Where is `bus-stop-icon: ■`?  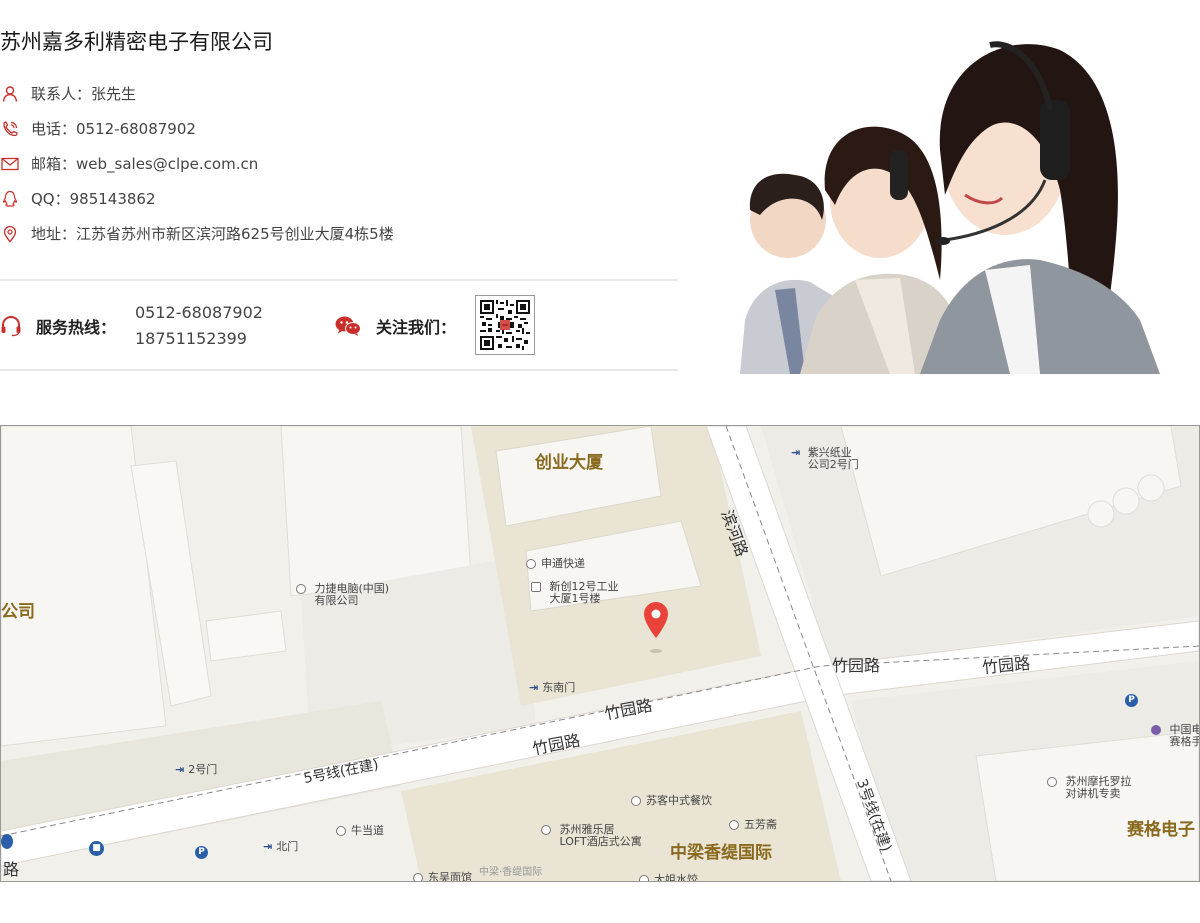 bus-stop-icon: ■ is located at coordinates (96, 848).